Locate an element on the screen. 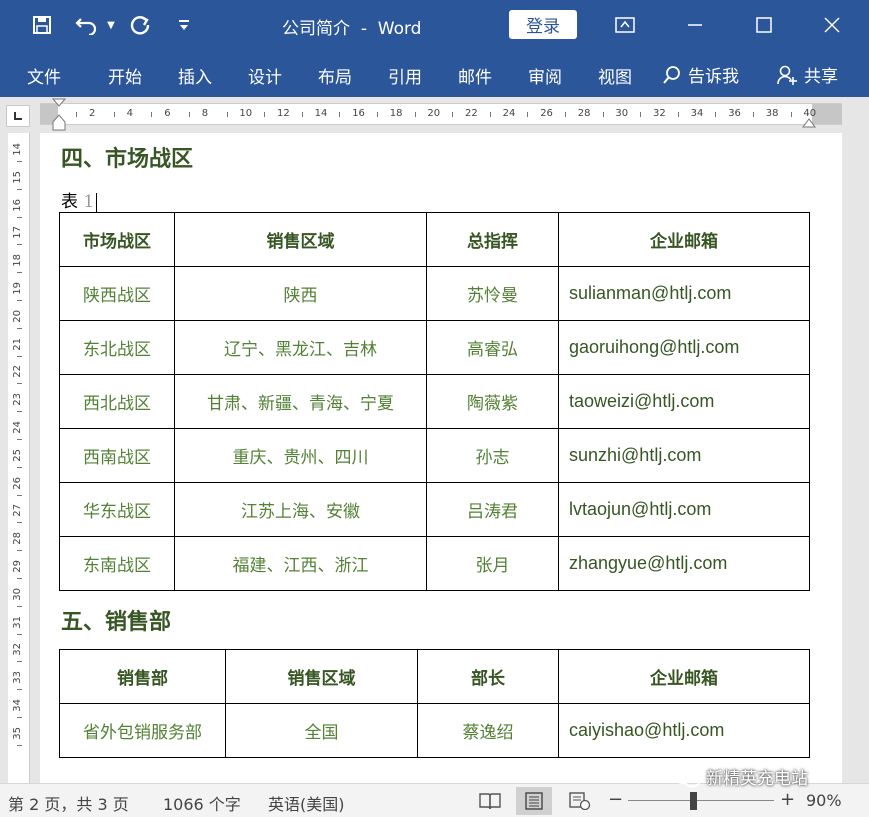 The height and width of the screenshot is (817, 869). table-cell: 陕西 is located at coordinates (300, 293).